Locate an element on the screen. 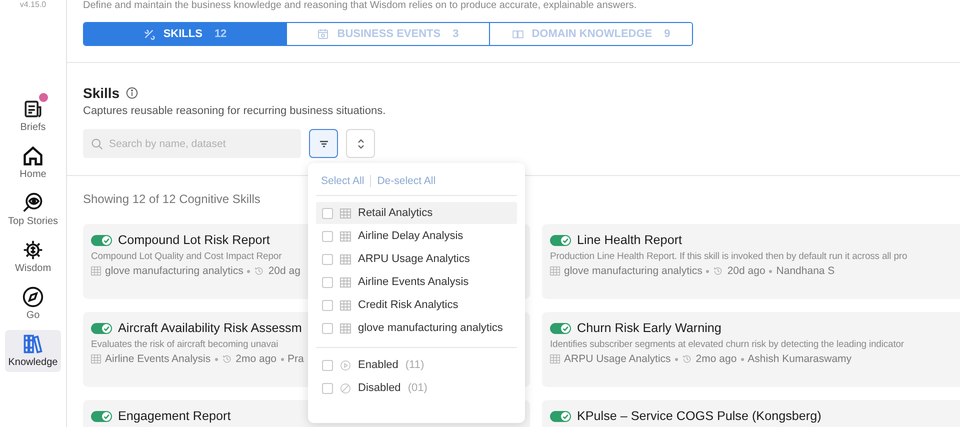  sidebar-item: Home is located at coordinates (33, 163).